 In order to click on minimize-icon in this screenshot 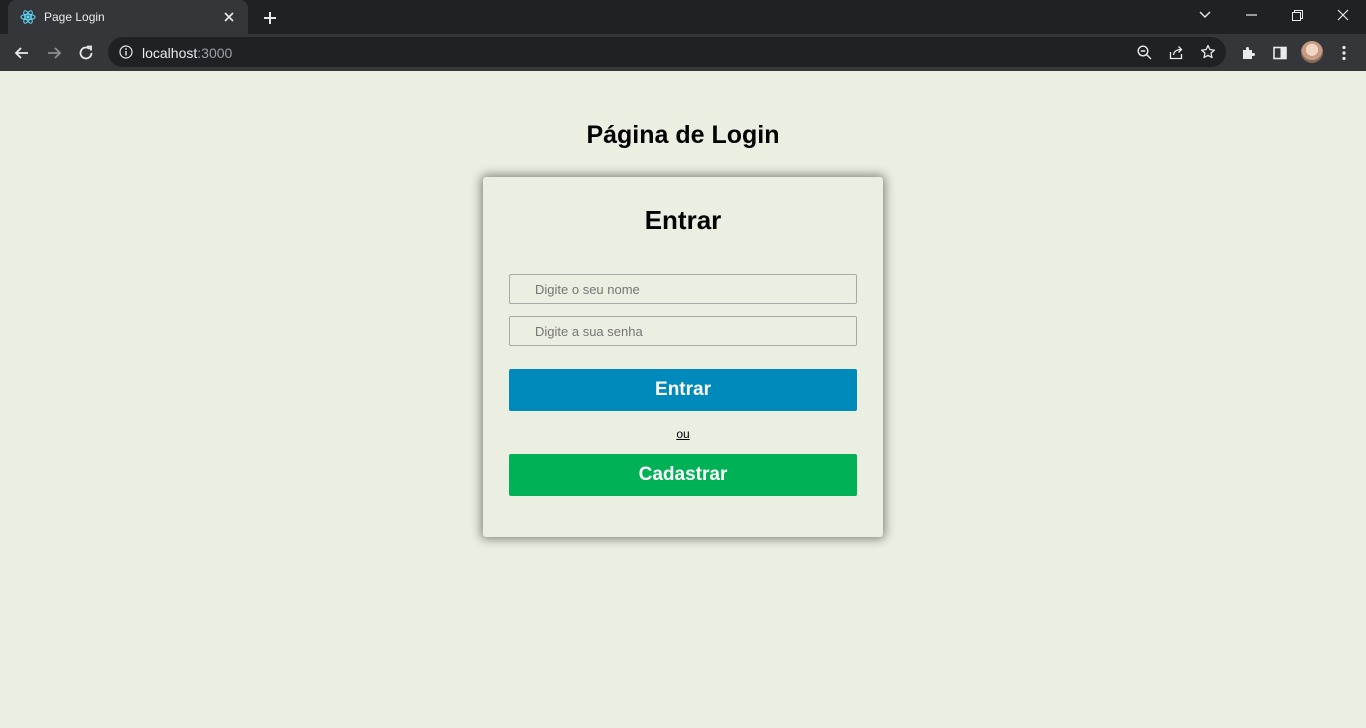, I will do `click(1251, 15)`.